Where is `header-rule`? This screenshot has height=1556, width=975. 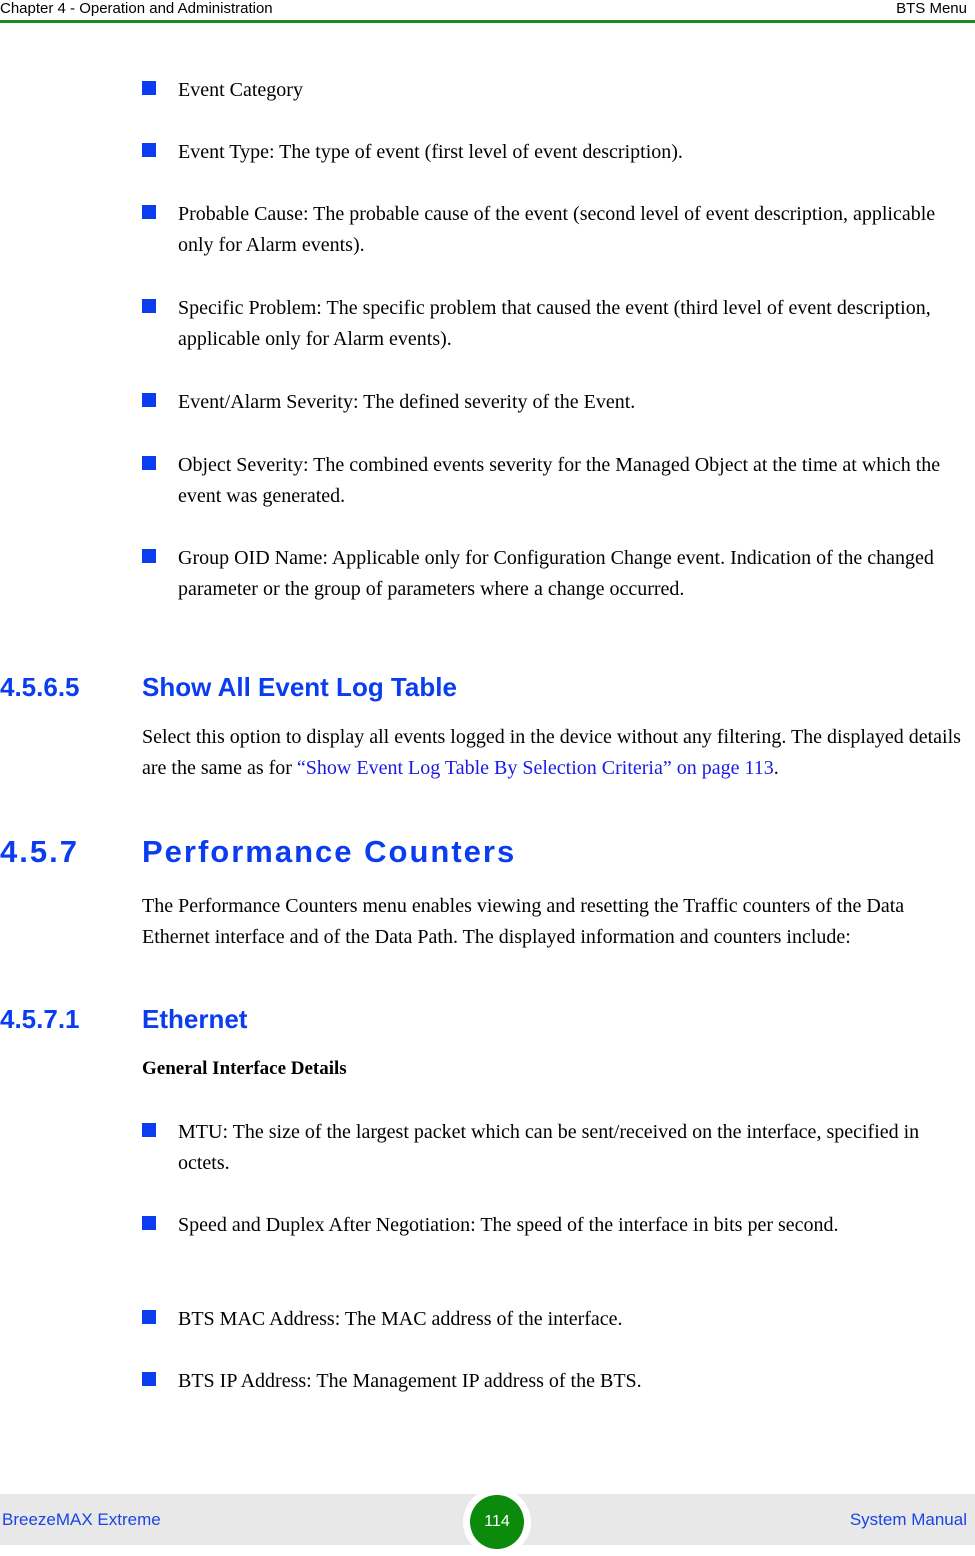
header-rule is located at coordinates (487, 21).